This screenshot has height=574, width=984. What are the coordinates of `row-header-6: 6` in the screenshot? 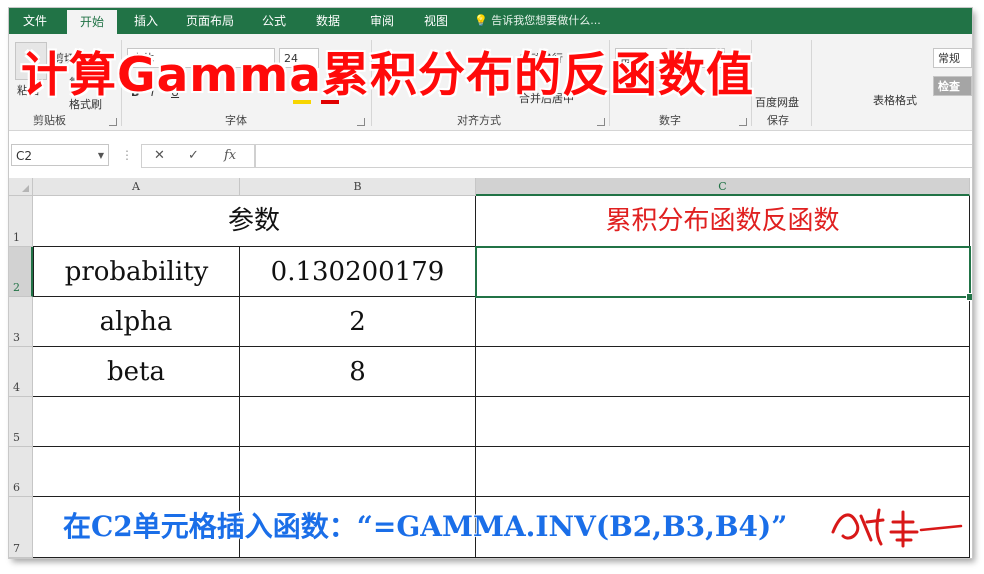 It's located at (21, 472).